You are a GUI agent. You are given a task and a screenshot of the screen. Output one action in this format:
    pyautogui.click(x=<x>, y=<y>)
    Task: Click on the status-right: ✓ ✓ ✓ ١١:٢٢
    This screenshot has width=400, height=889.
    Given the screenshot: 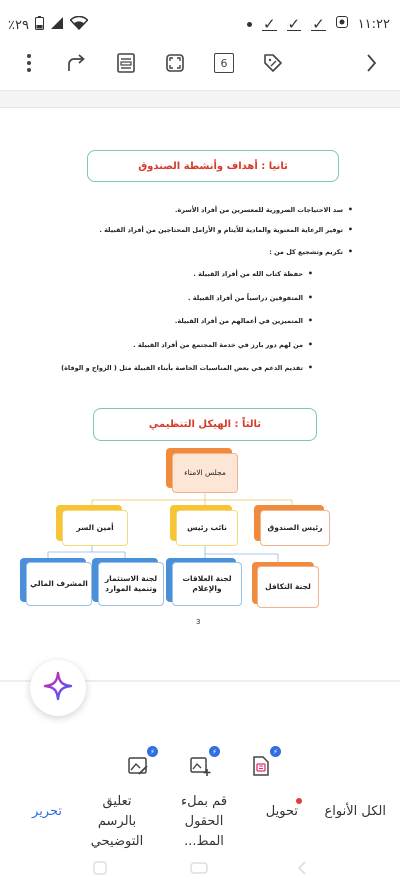 What is the action you would take?
    pyautogui.click(x=318, y=23)
    